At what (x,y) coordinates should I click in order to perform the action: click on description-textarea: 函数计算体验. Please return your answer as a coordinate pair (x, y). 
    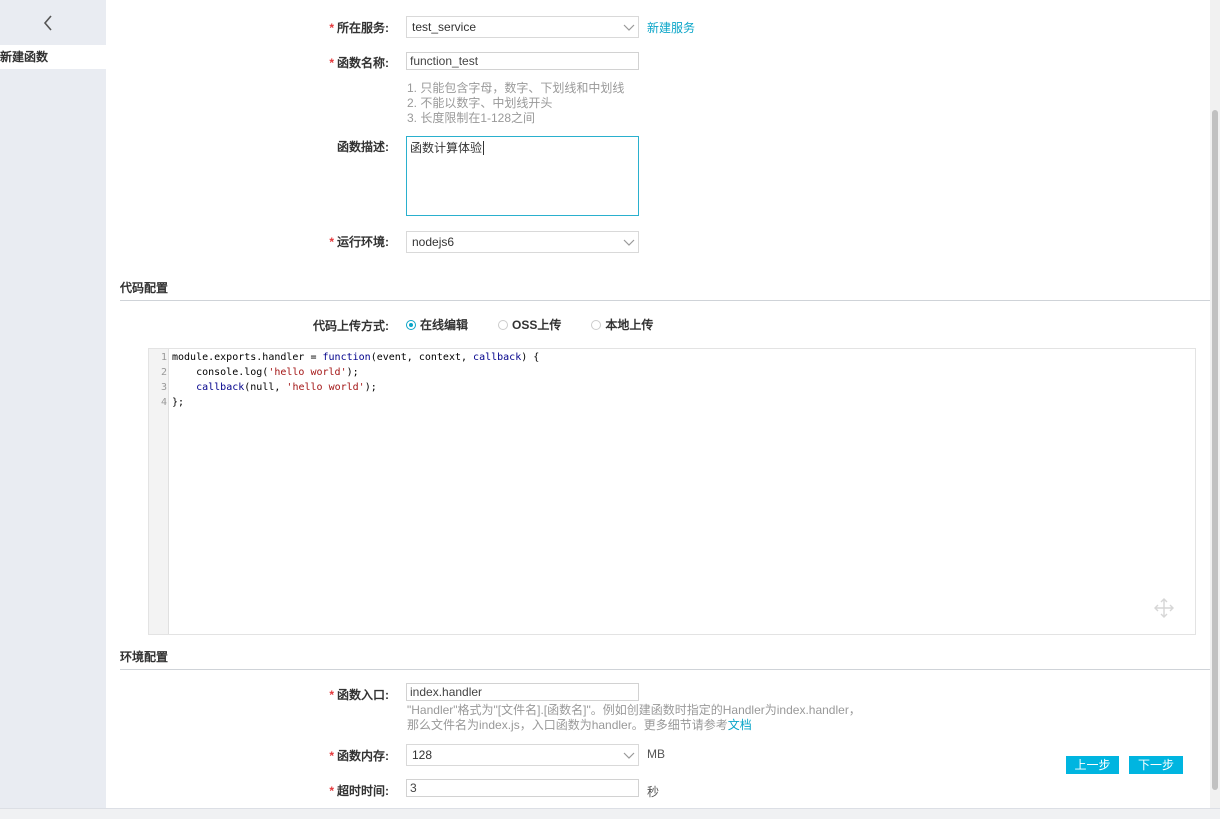
    Looking at the image, I should click on (522, 176).